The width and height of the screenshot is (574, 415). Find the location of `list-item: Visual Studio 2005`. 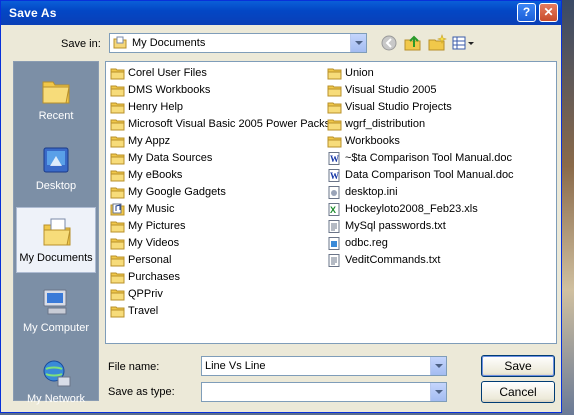

list-item: Visual Studio 2005 is located at coordinates (382, 90).